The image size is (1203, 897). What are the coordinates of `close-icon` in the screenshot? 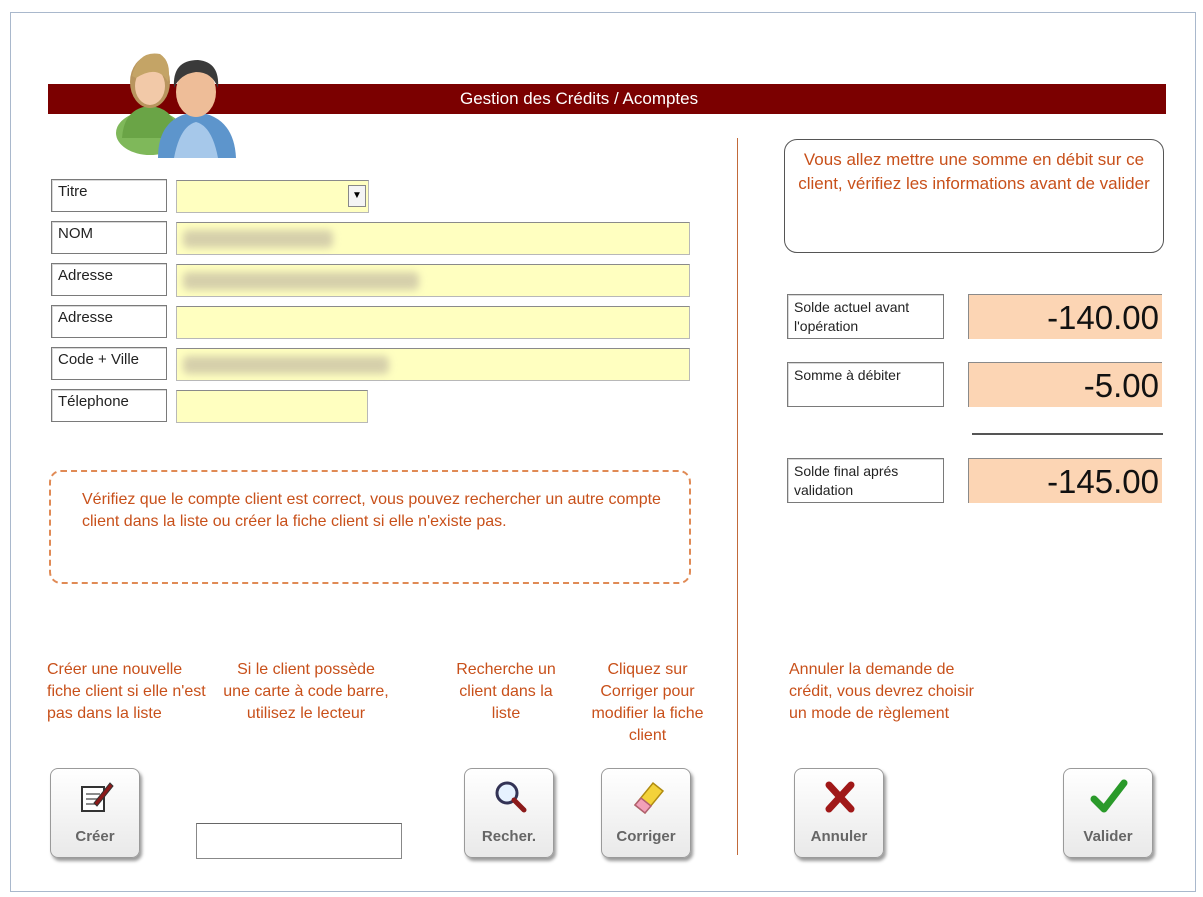 It's located at (840, 797).